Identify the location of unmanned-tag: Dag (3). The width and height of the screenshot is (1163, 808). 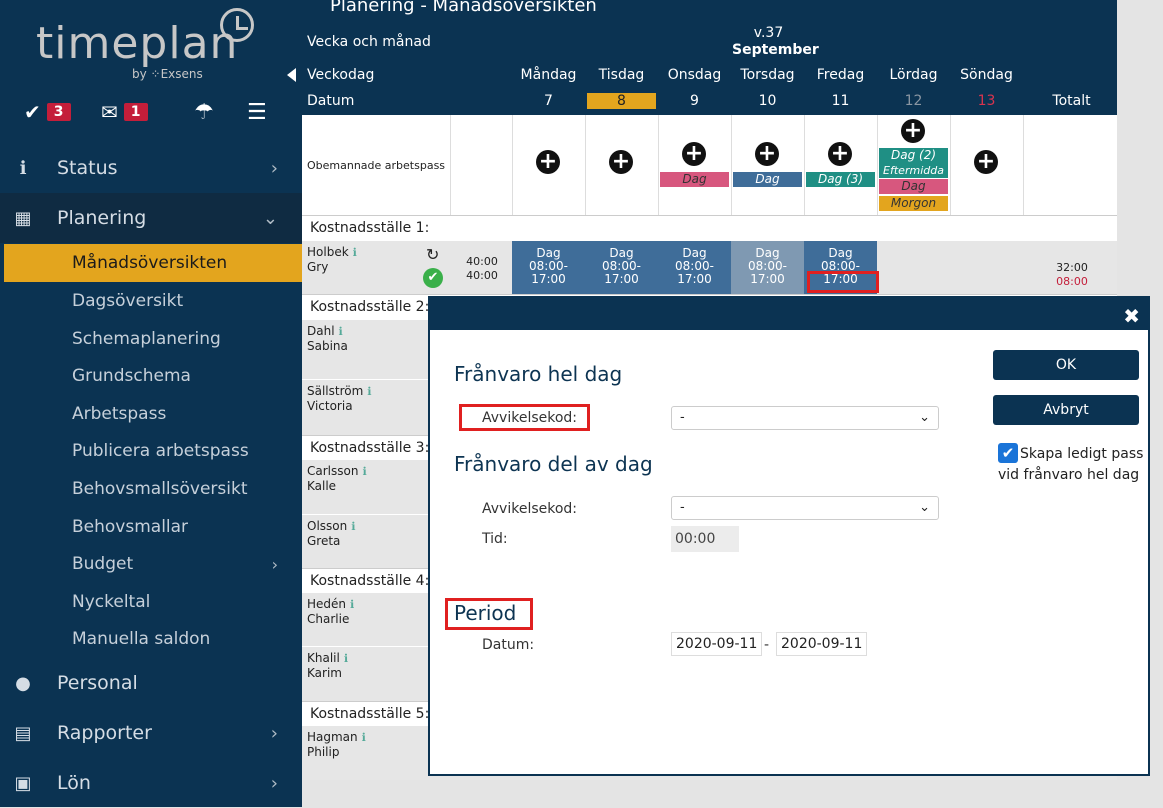
(840, 179).